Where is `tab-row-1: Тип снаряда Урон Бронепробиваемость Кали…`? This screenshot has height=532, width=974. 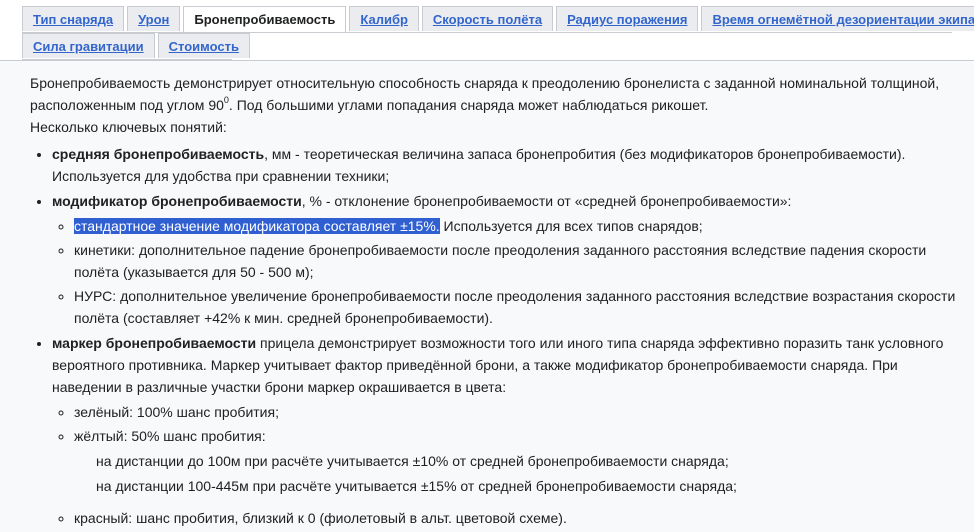 tab-row-1: Тип снаряда Урон Бронепробиваемость Кали… is located at coordinates (498, 19).